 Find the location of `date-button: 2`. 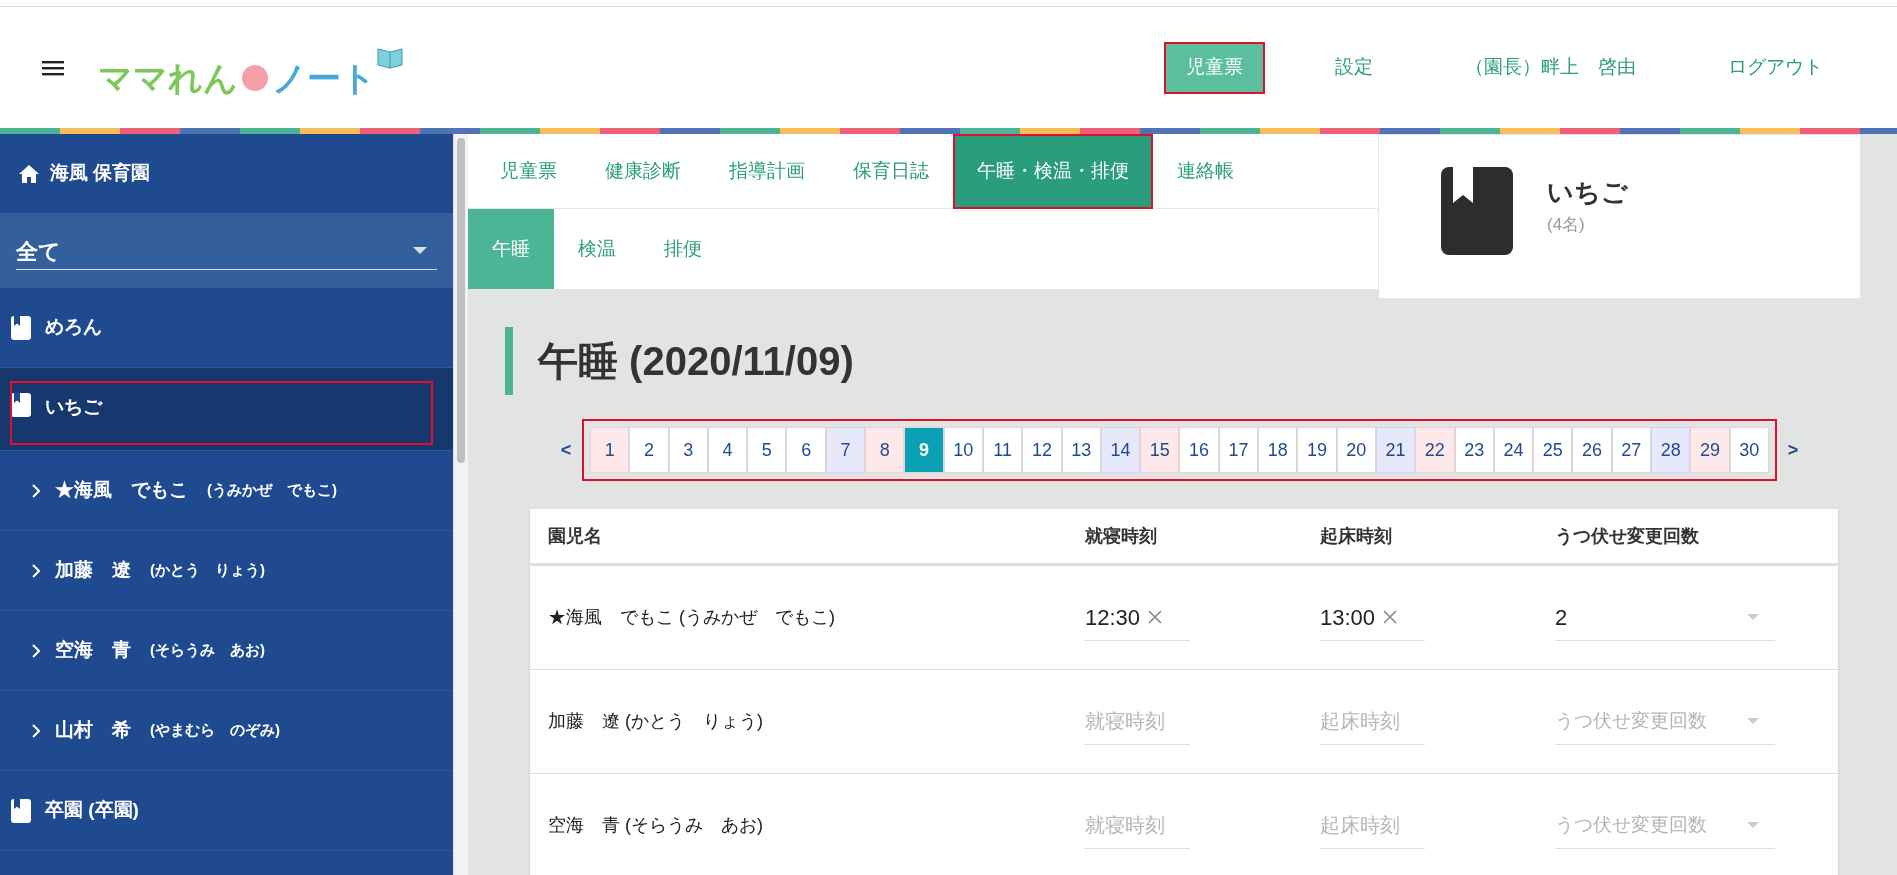

date-button: 2 is located at coordinates (649, 450).